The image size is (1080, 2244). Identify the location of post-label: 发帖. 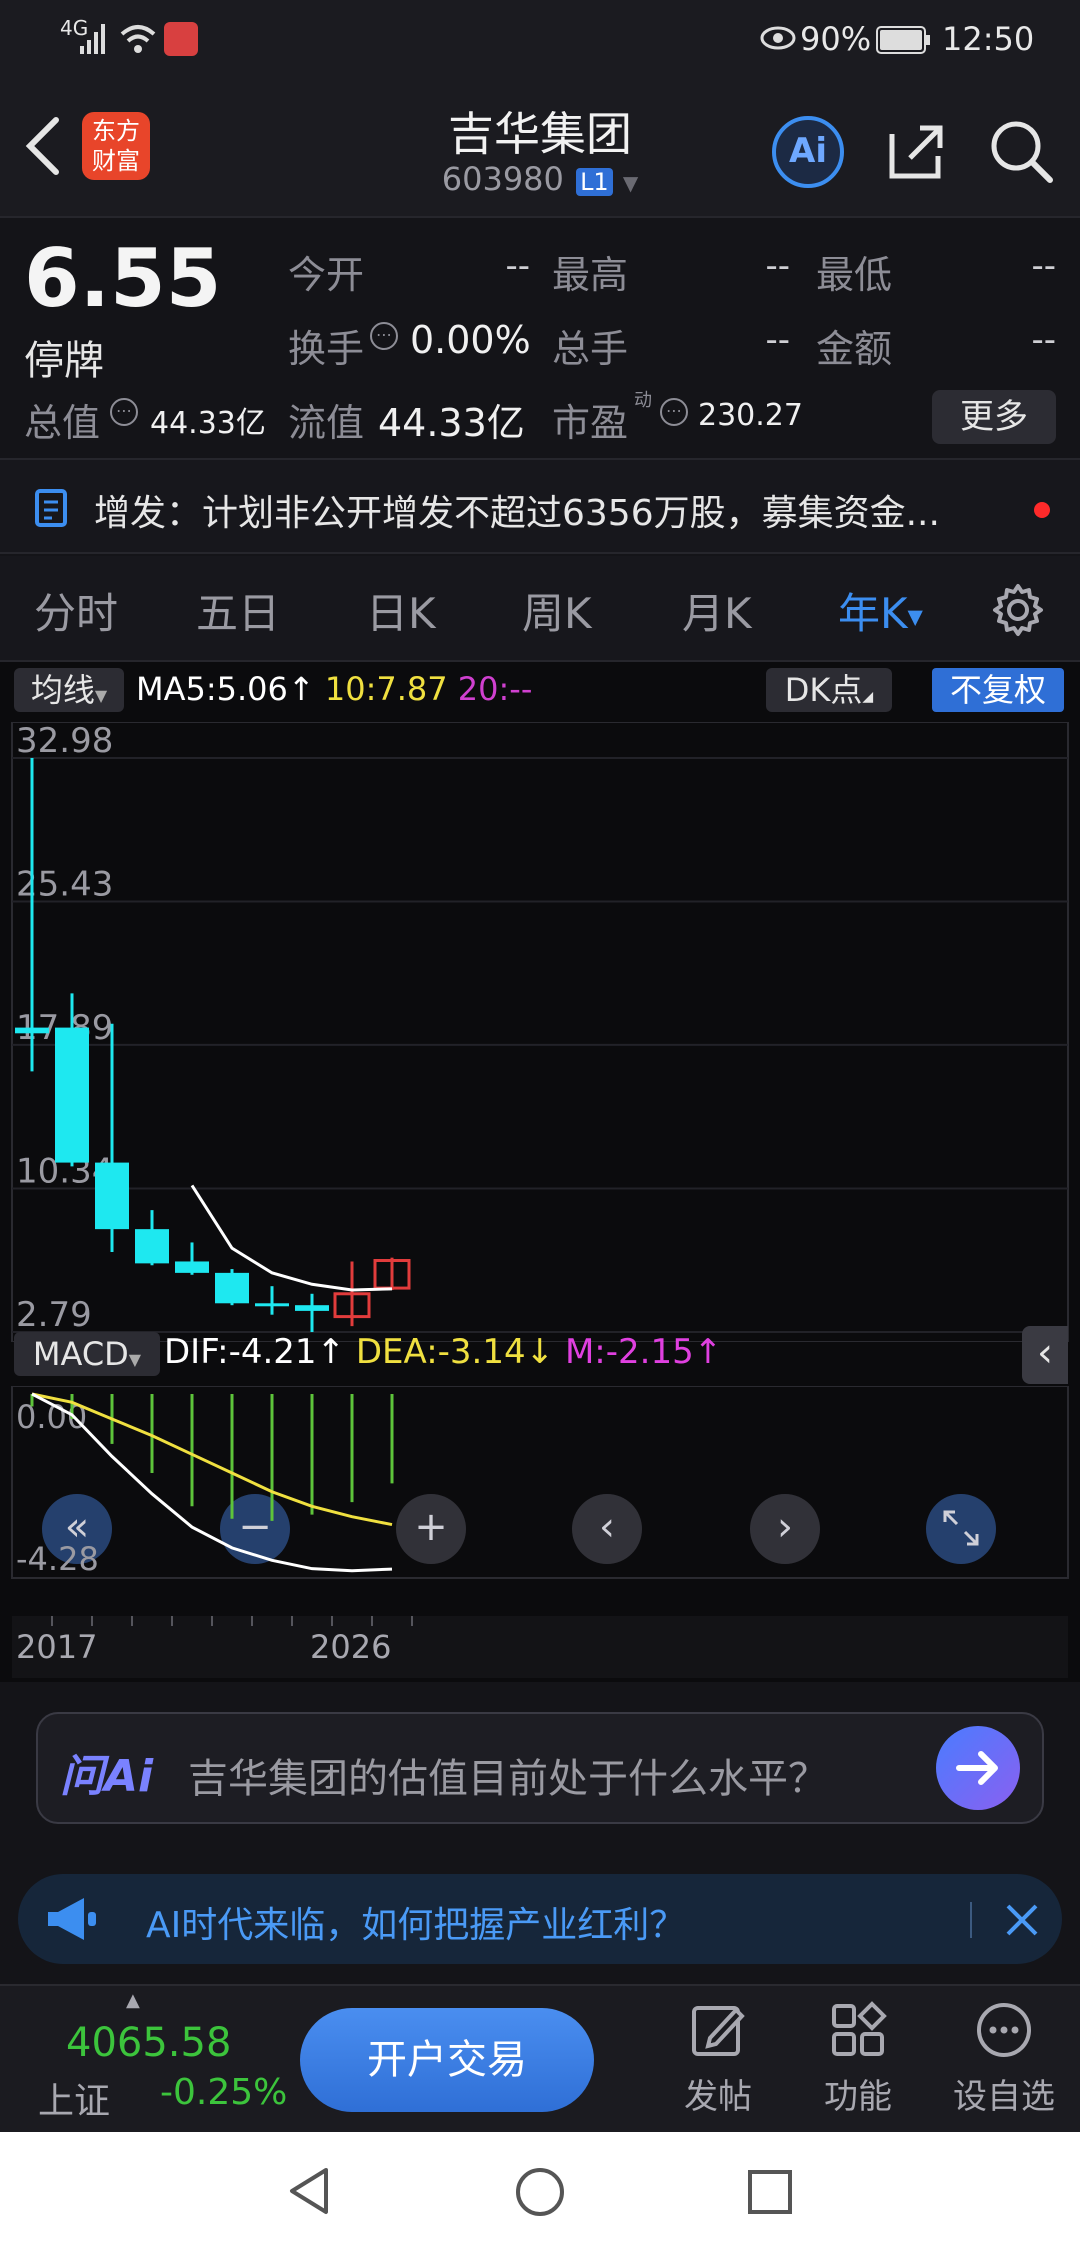
(718, 2097).